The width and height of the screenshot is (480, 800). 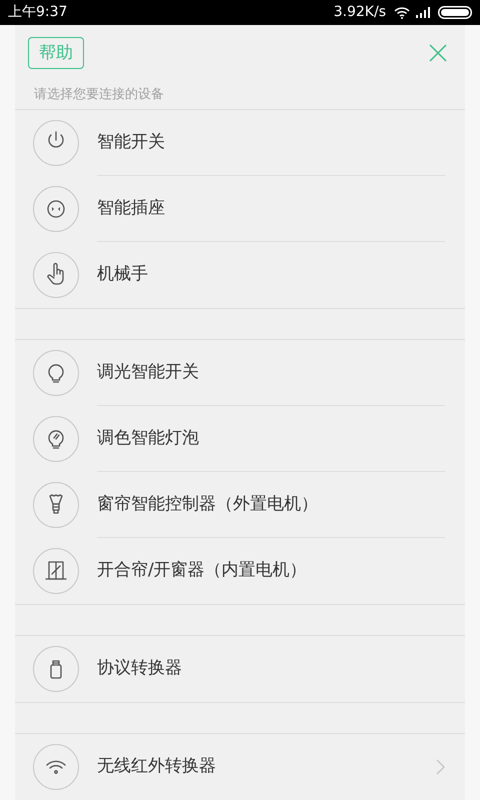 I want to click on signal-icon, so click(x=424, y=12).